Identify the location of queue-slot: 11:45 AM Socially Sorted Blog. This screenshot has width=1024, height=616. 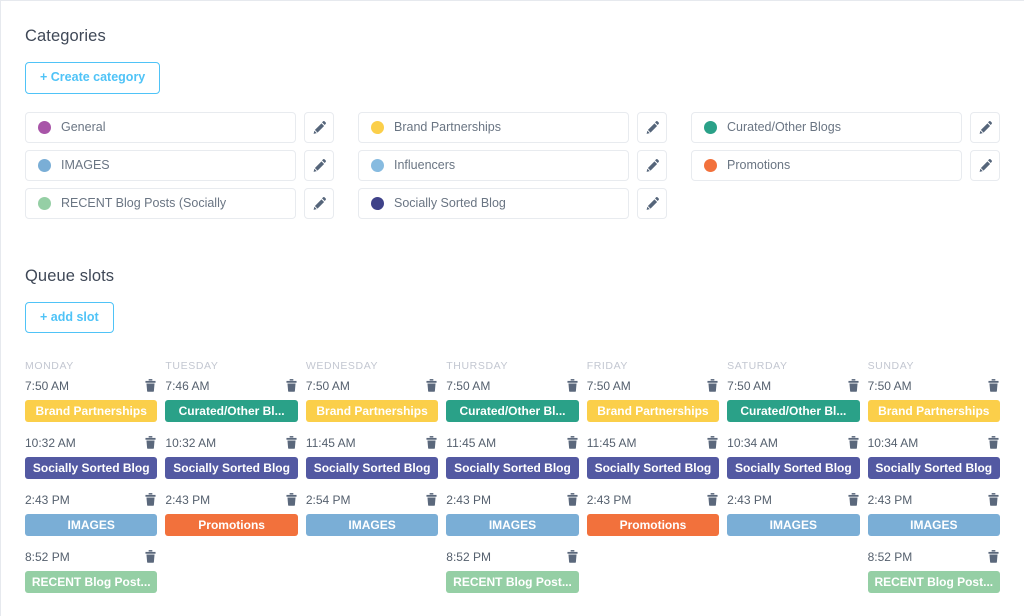
(372, 456).